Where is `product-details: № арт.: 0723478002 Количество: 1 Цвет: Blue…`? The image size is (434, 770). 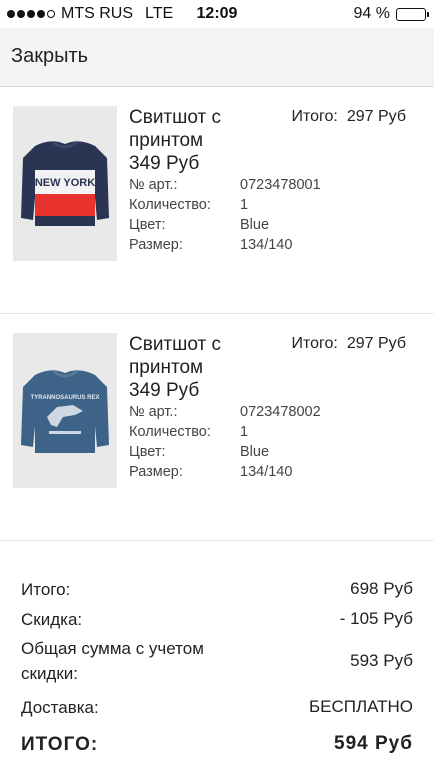 product-details: № арт.: 0723478002 Количество: 1 Цвет: Blue… is located at coordinates (225, 444).